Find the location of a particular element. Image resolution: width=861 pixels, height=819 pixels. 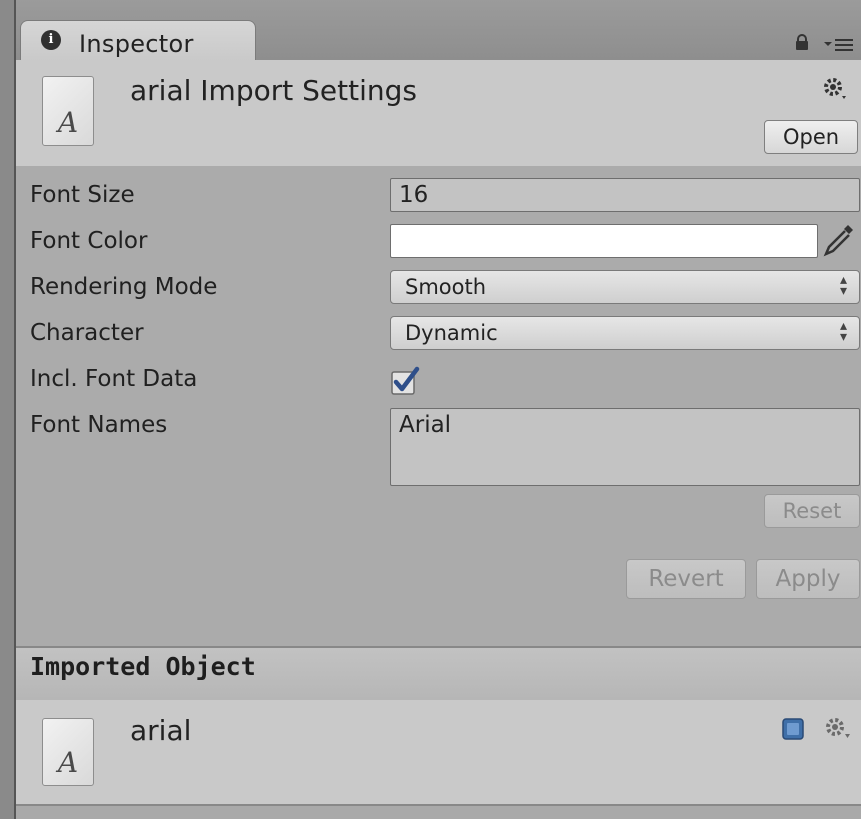

imported-object-header: Imported Object is located at coordinates (438, 674).